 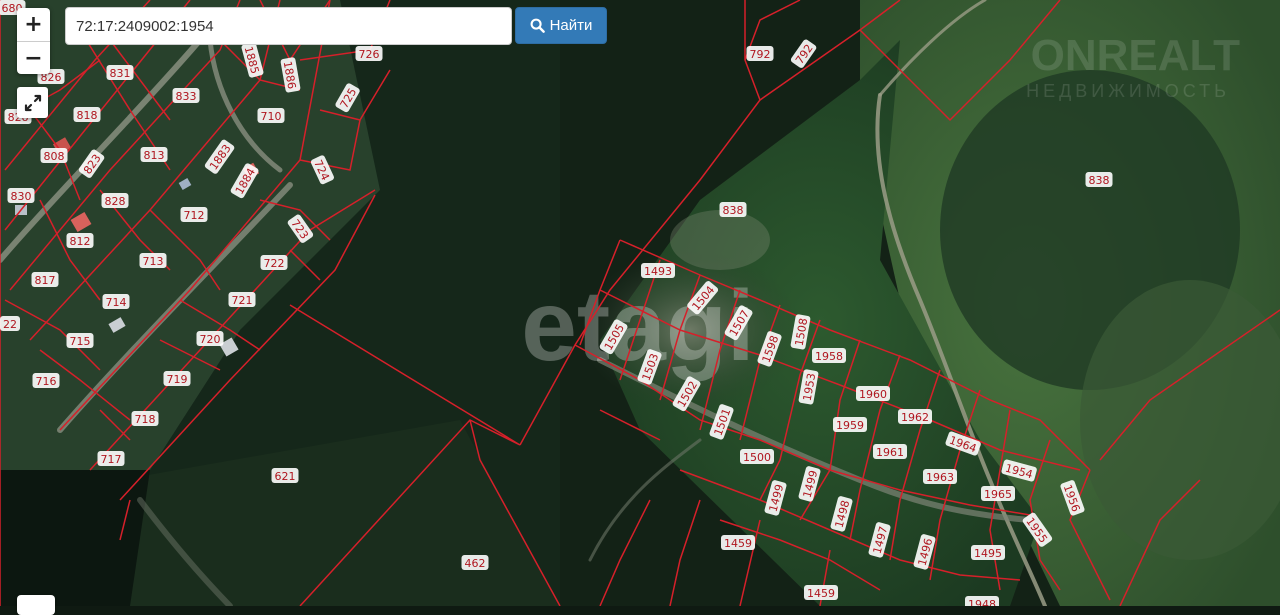 I want to click on parcel-label: 726, so click(x=369, y=53).